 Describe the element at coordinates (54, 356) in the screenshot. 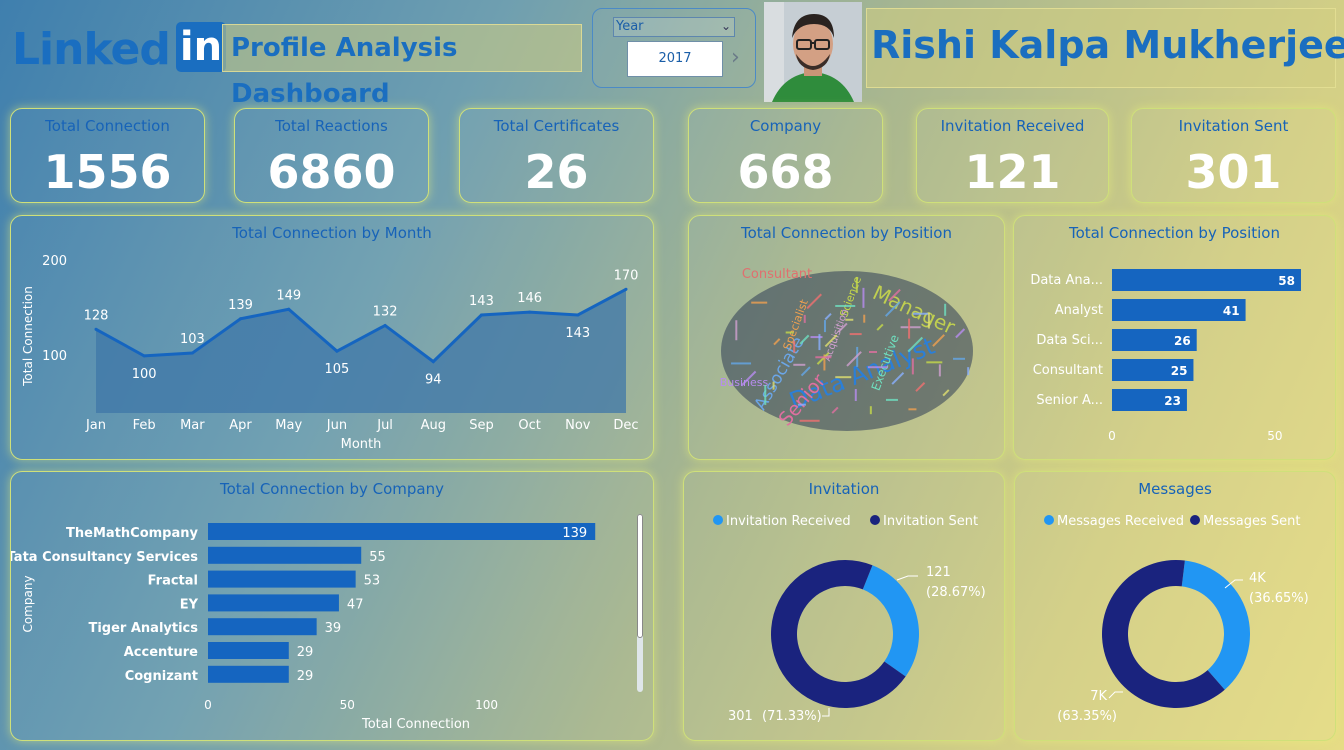

I see `y-tick-label: 100` at that location.